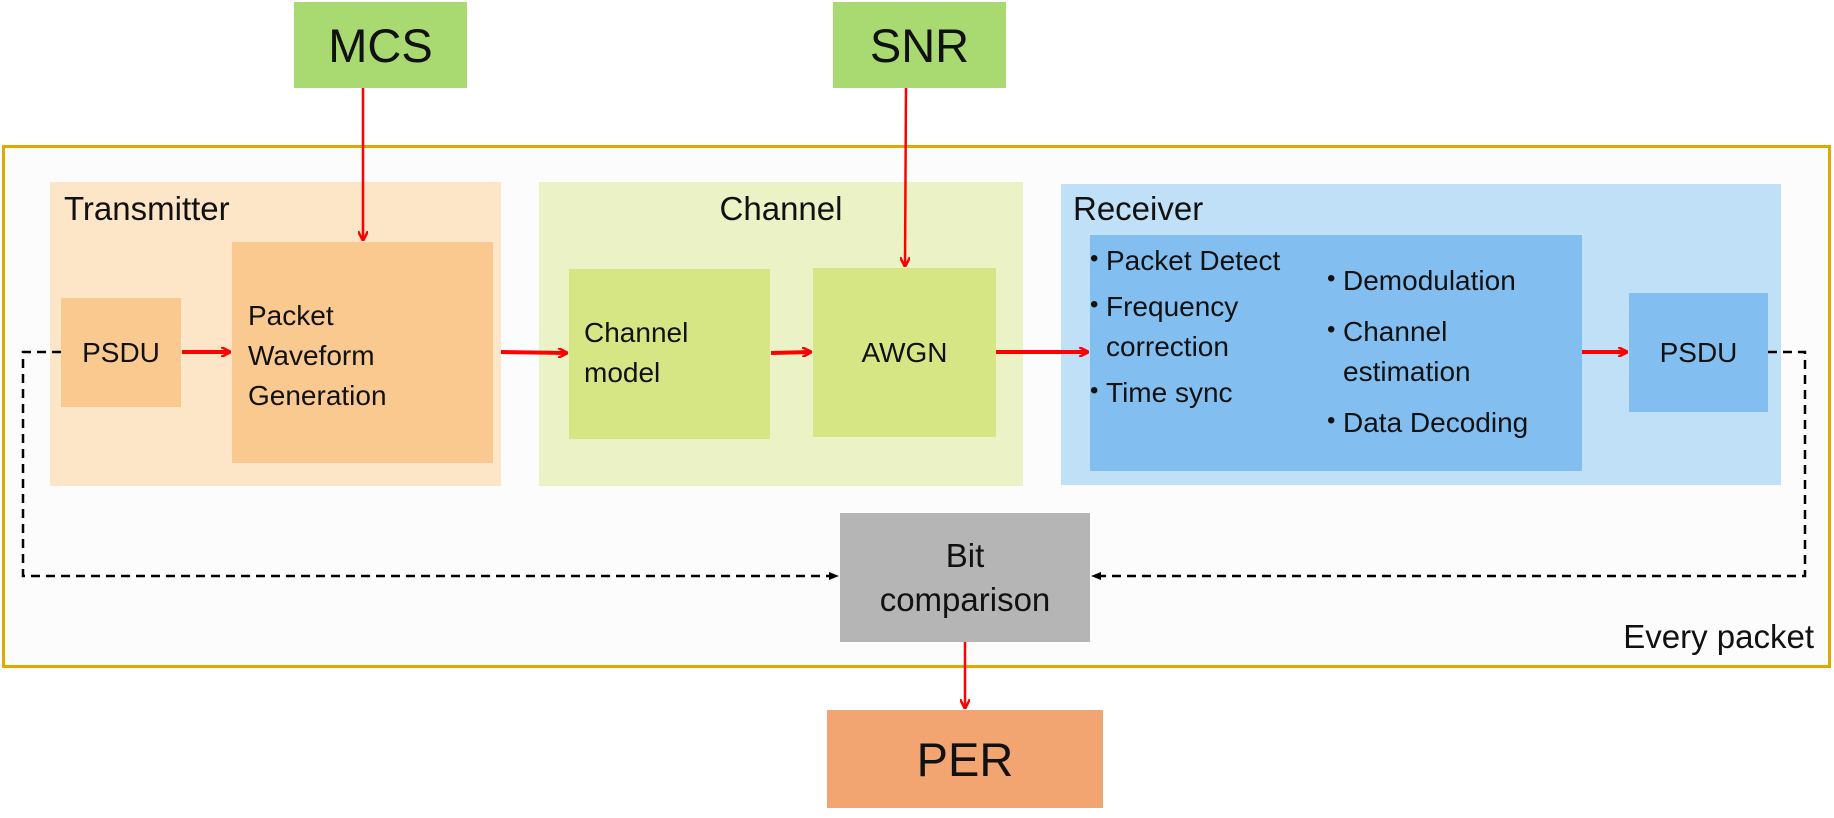  I want to click on dashed-tx-psdu-to-comparison, so click(430, 465).